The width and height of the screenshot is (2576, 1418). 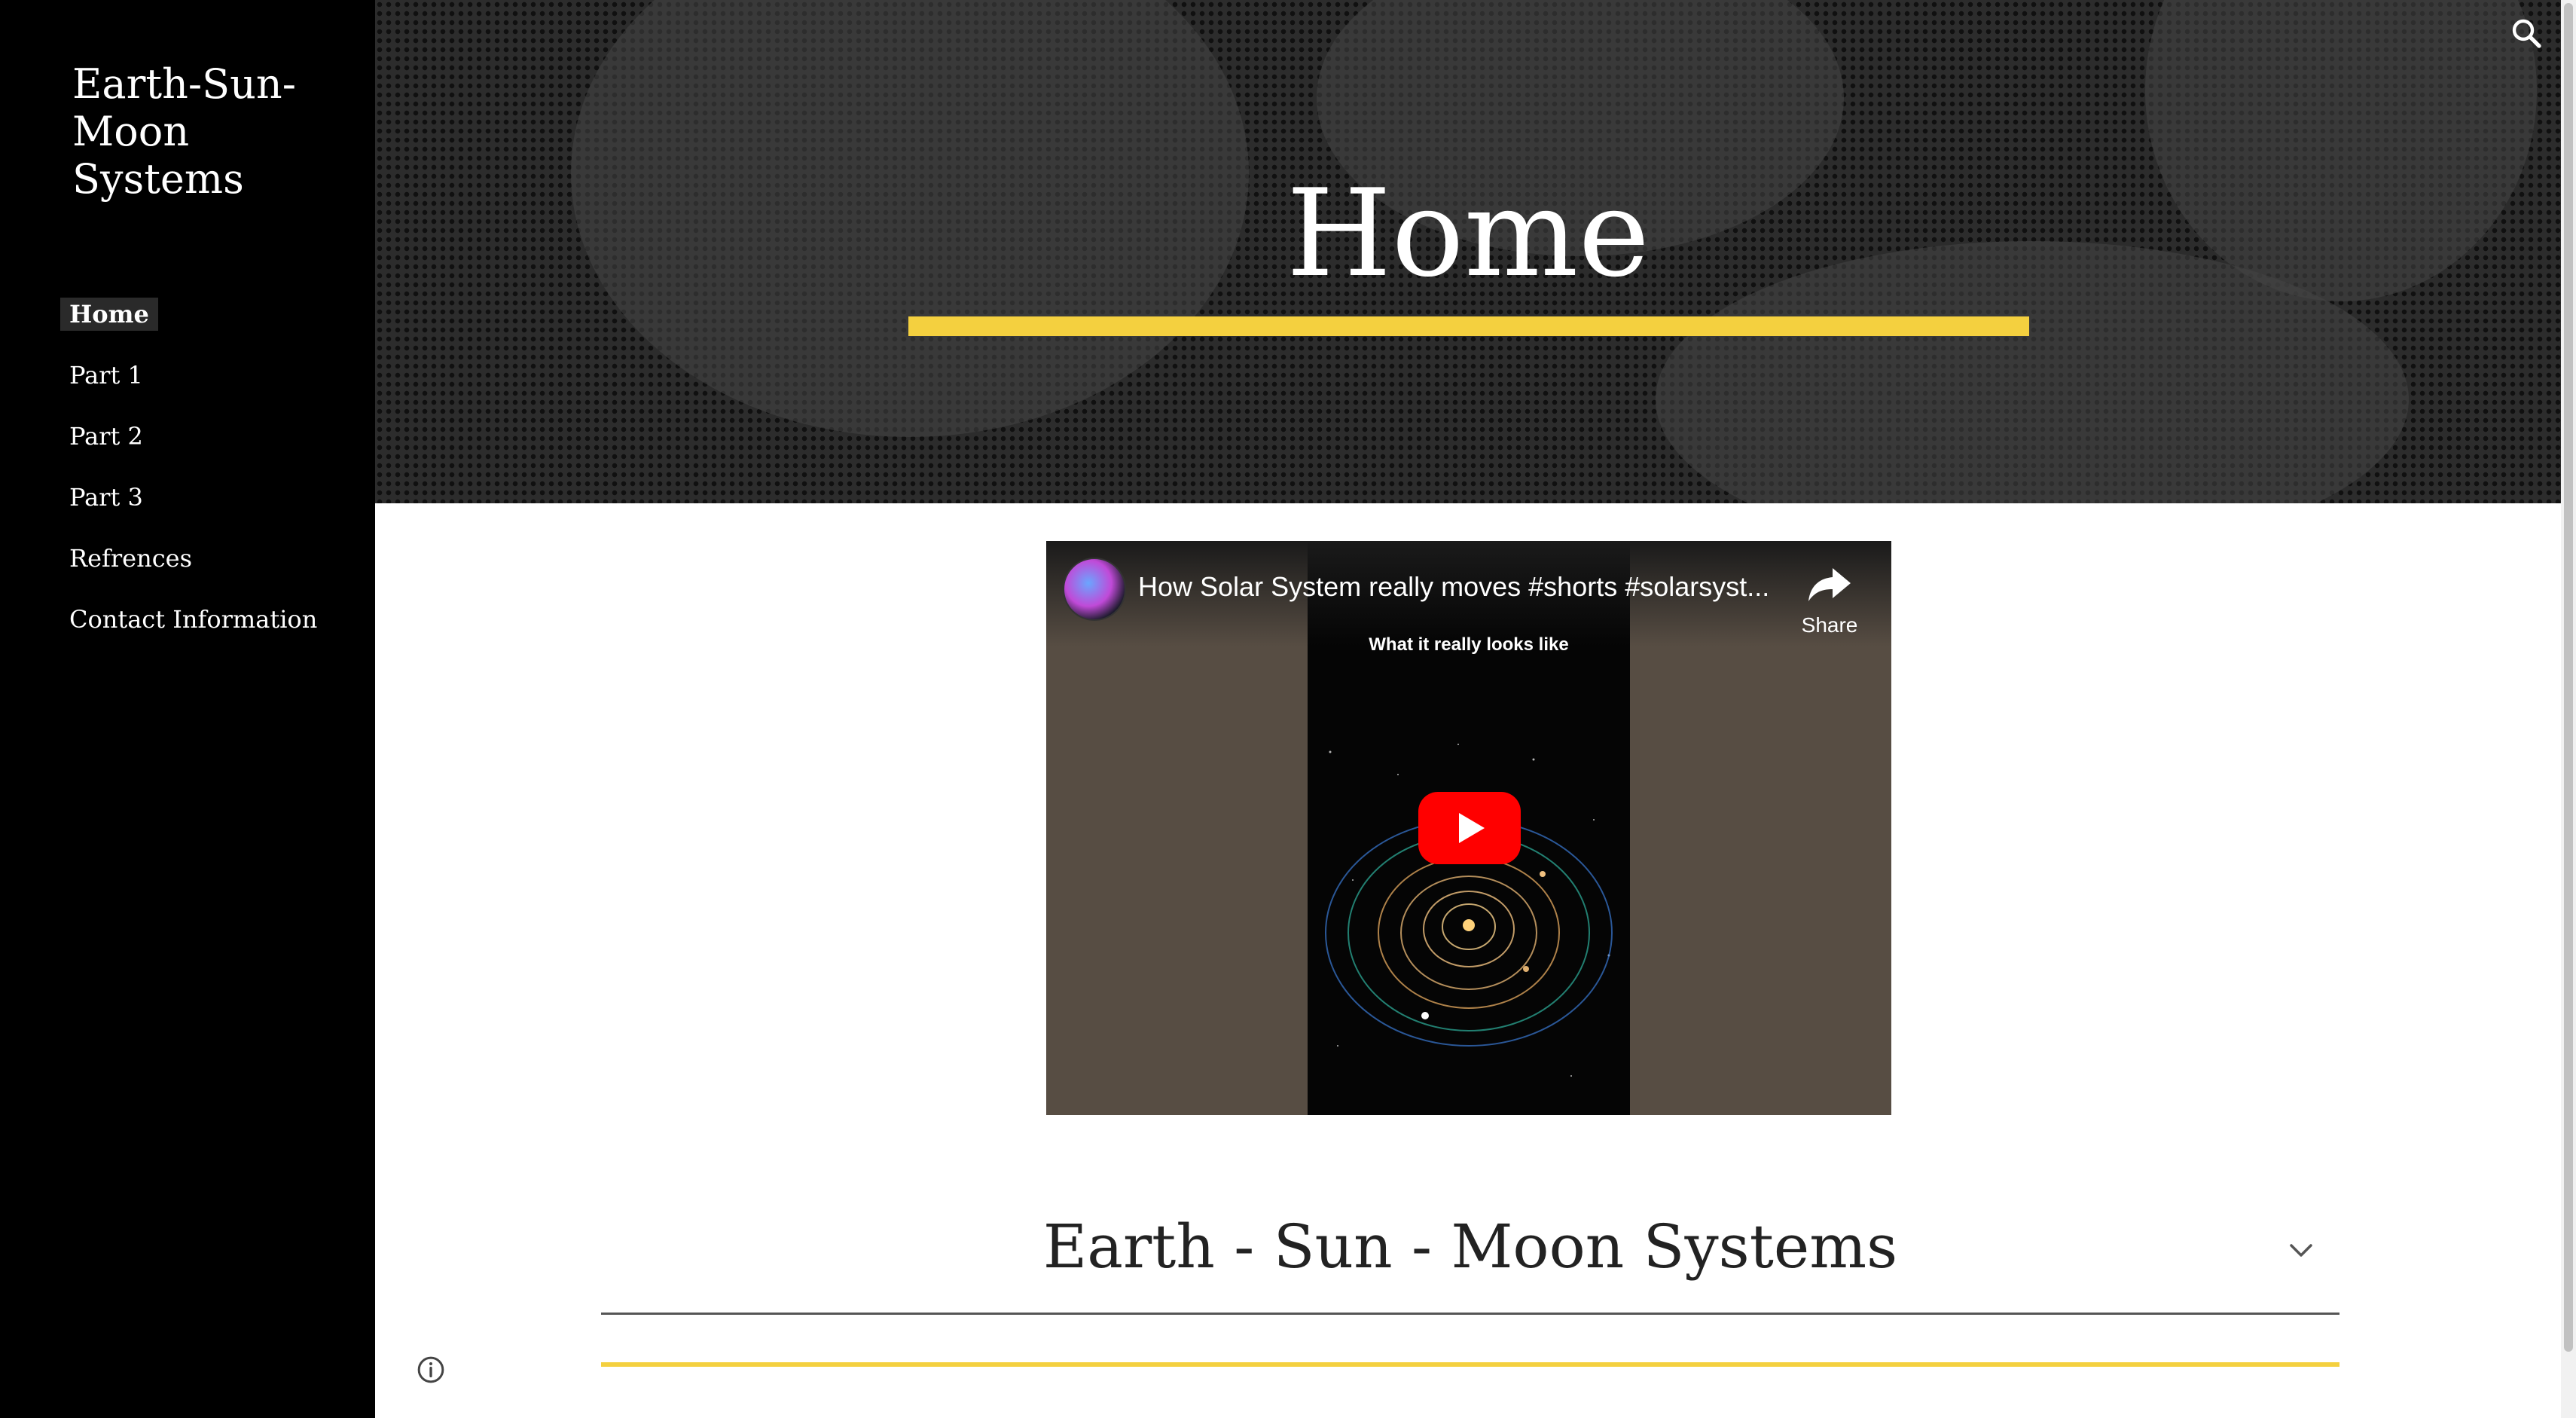 I want to click on site-title: Earth-Sun-Moon Systems, so click(x=208, y=131).